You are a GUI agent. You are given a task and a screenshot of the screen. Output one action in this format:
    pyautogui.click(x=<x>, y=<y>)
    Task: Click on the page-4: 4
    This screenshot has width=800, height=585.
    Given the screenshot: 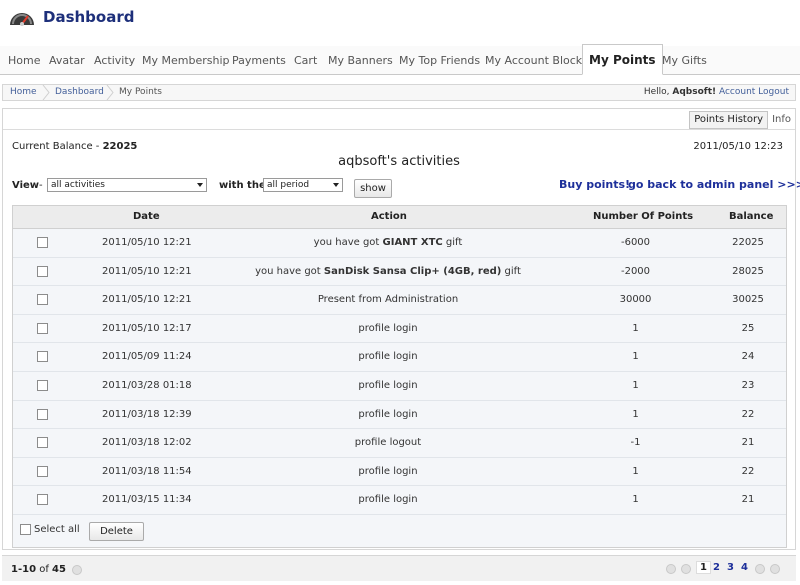 What is the action you would take?
    pyautogui.click(x=744, y=567)
    